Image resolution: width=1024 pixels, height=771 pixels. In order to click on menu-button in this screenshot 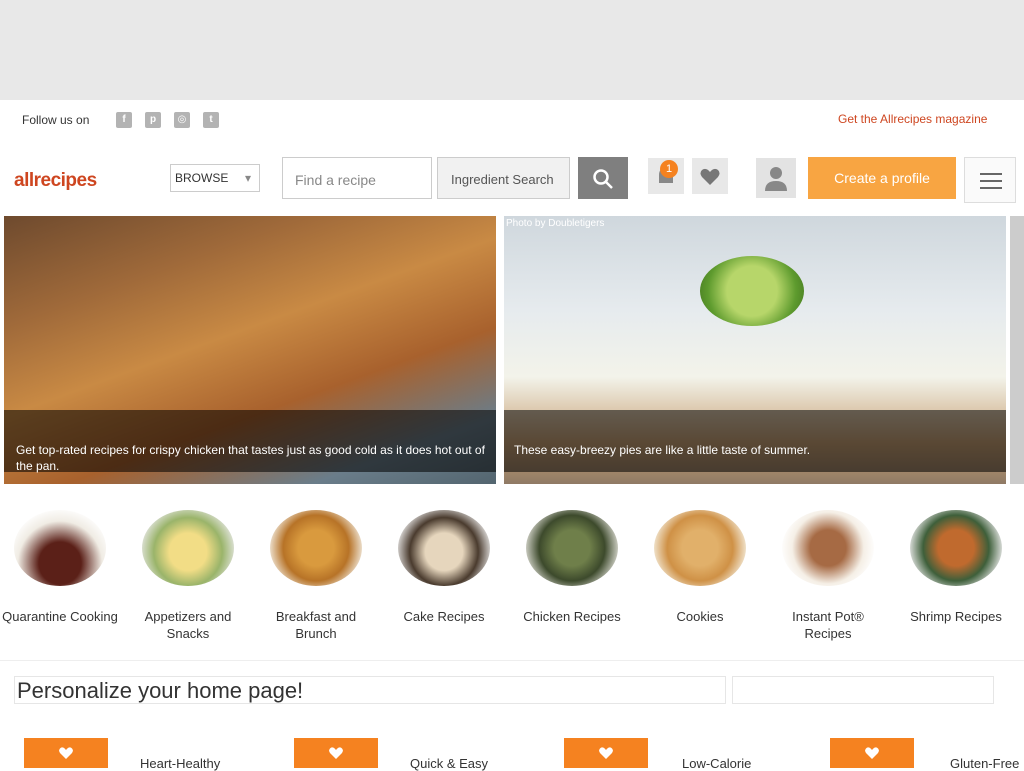, I will do `click(990, 180)`.